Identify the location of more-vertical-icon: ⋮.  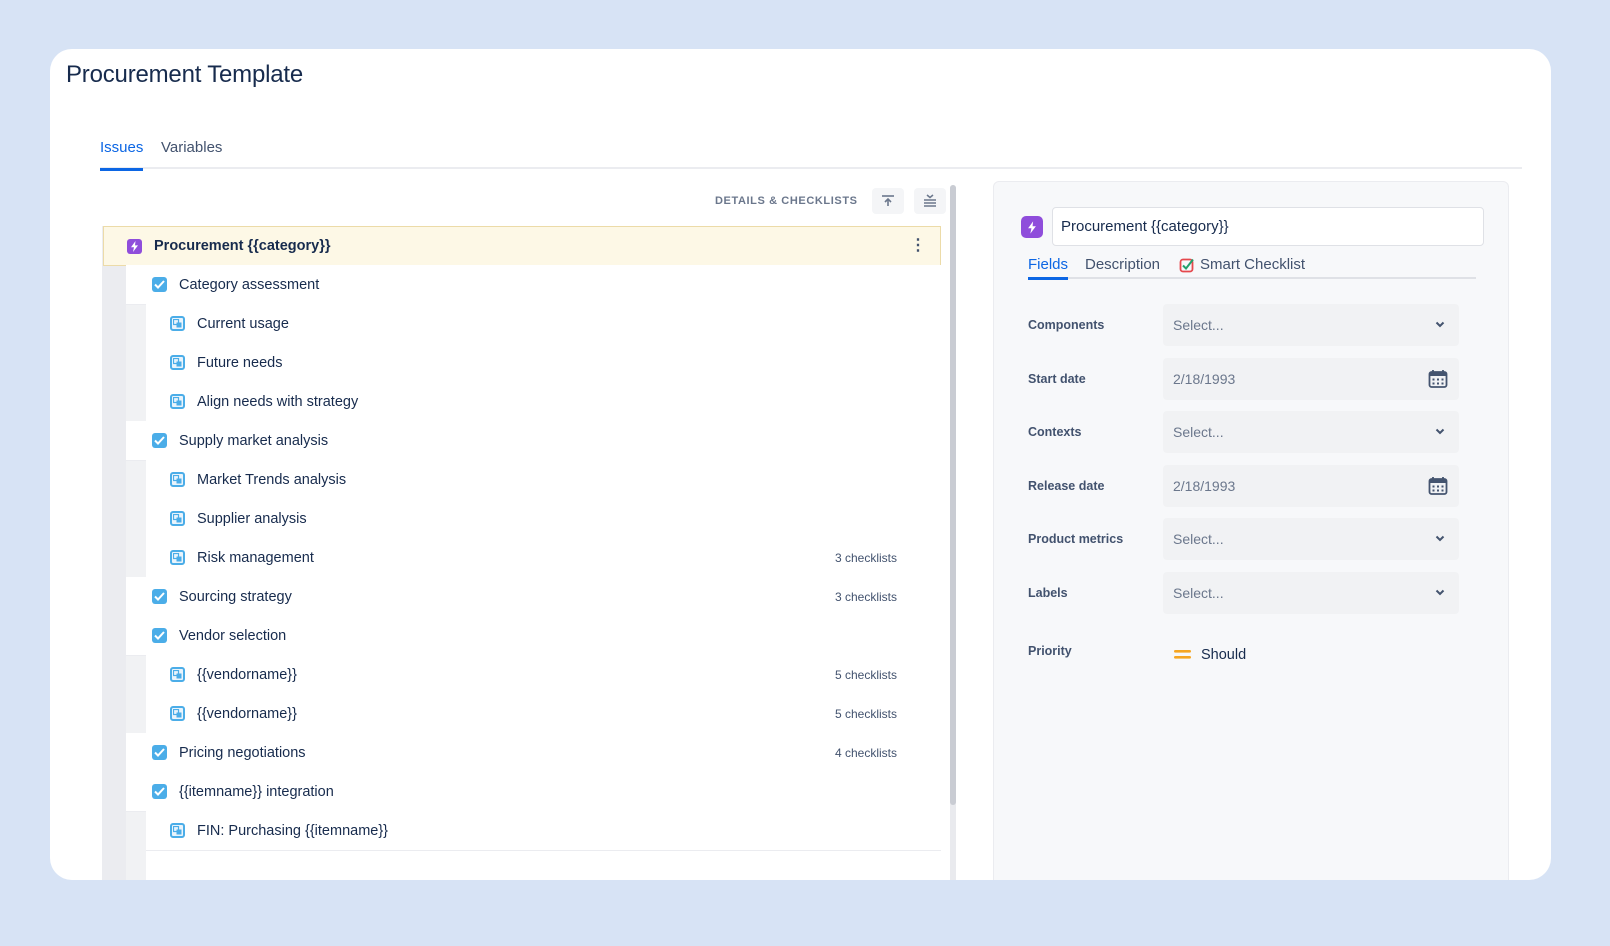
(918, 246).